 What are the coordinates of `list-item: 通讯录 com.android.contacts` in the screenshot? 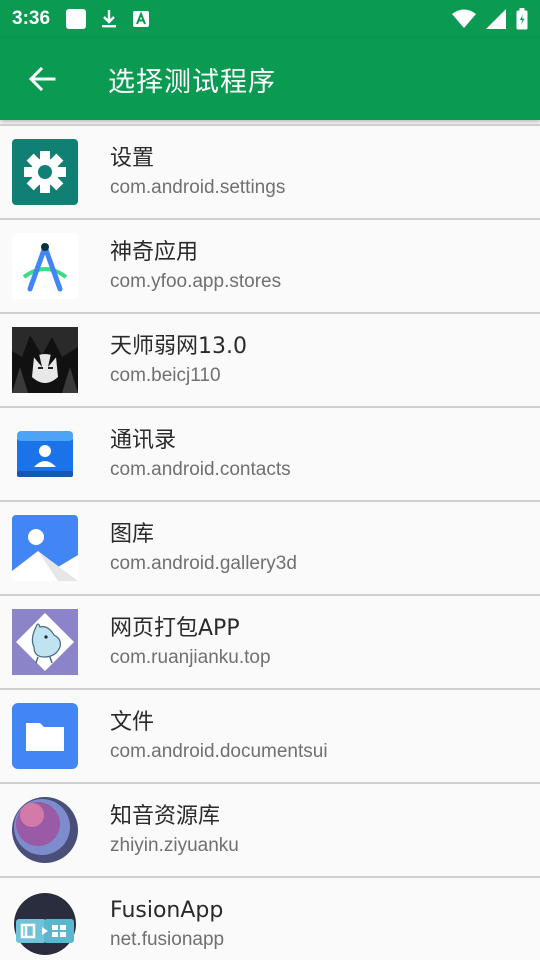 It's located at (270, 455).